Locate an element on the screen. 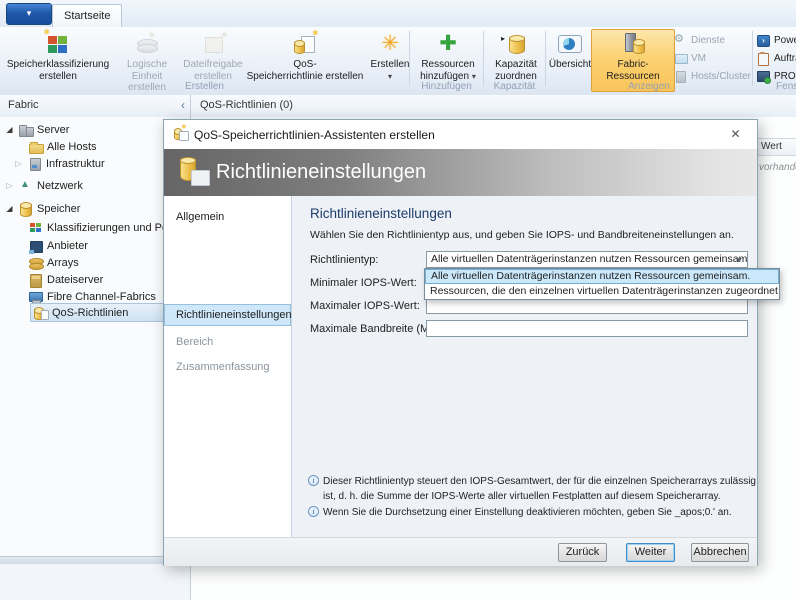 The image size is (796, 600). services-gear-icon: ⚙ is located at coordinates (679, 38).